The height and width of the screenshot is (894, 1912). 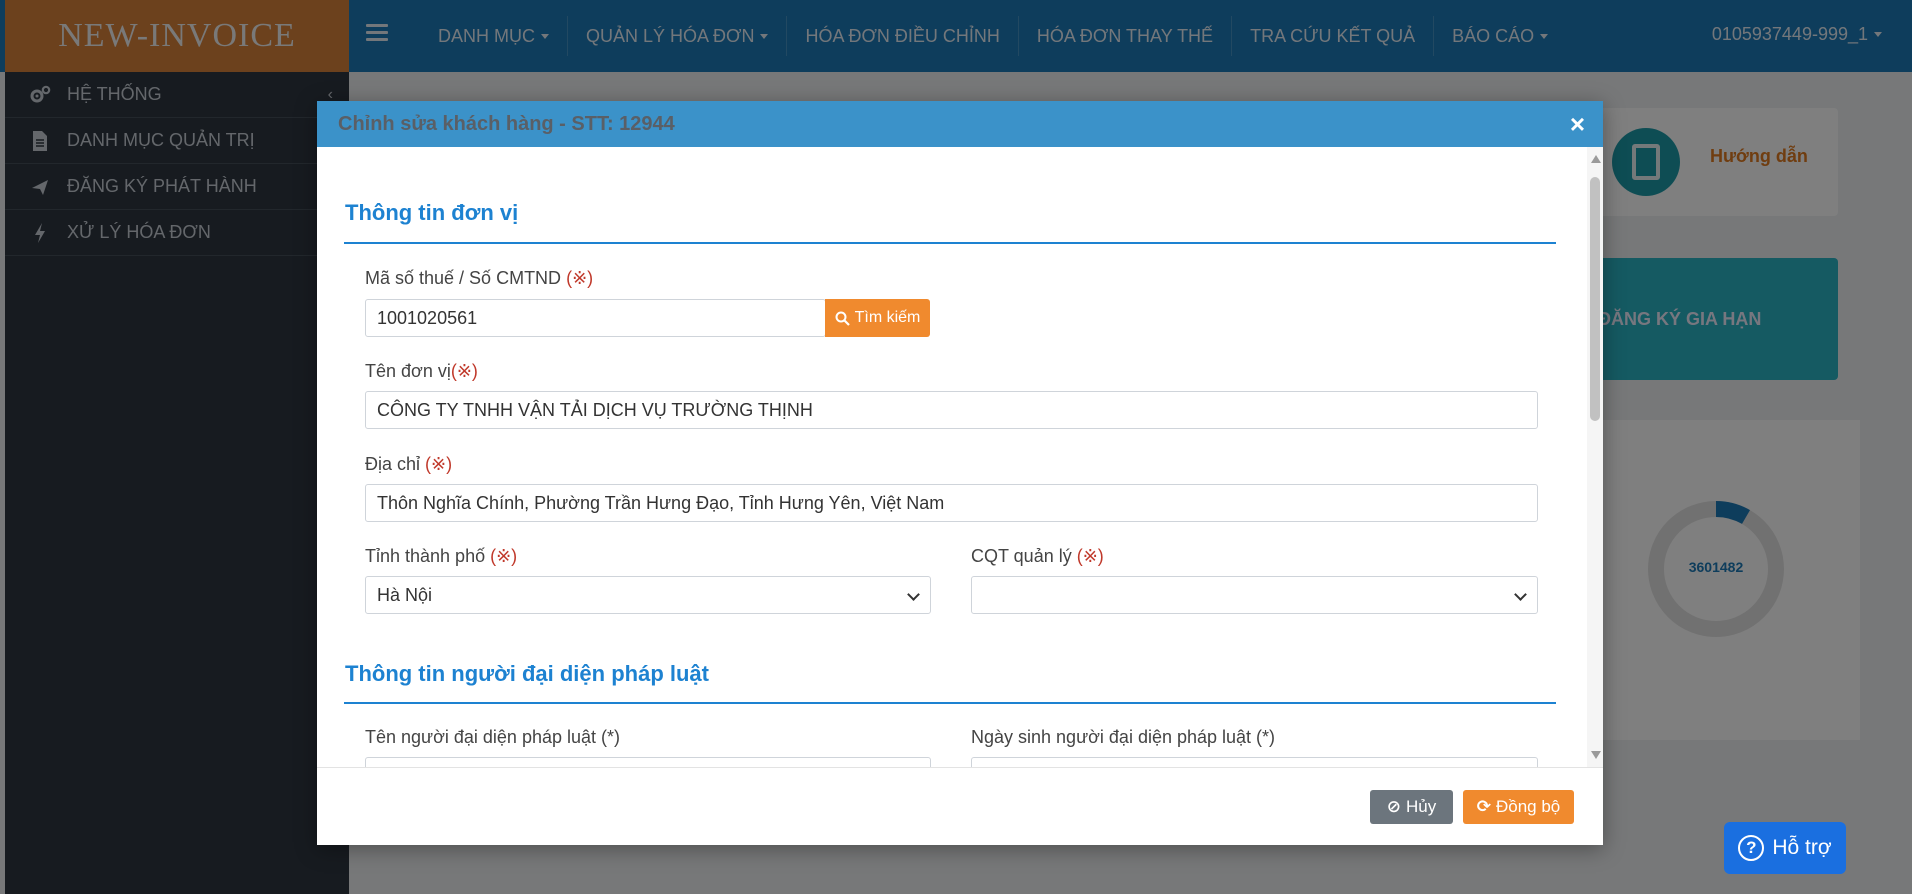 I want to click on rep-dob-label: Ngày sinh người đại diện pháp luật (*), so click(x=1123, y=737).